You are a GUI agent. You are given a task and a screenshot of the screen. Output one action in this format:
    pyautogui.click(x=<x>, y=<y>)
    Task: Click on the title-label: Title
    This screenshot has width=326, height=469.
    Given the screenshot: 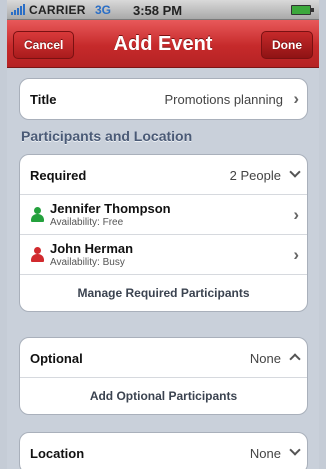 What is the action you would take?
    pyautogui.click(x=43, y=99)
    